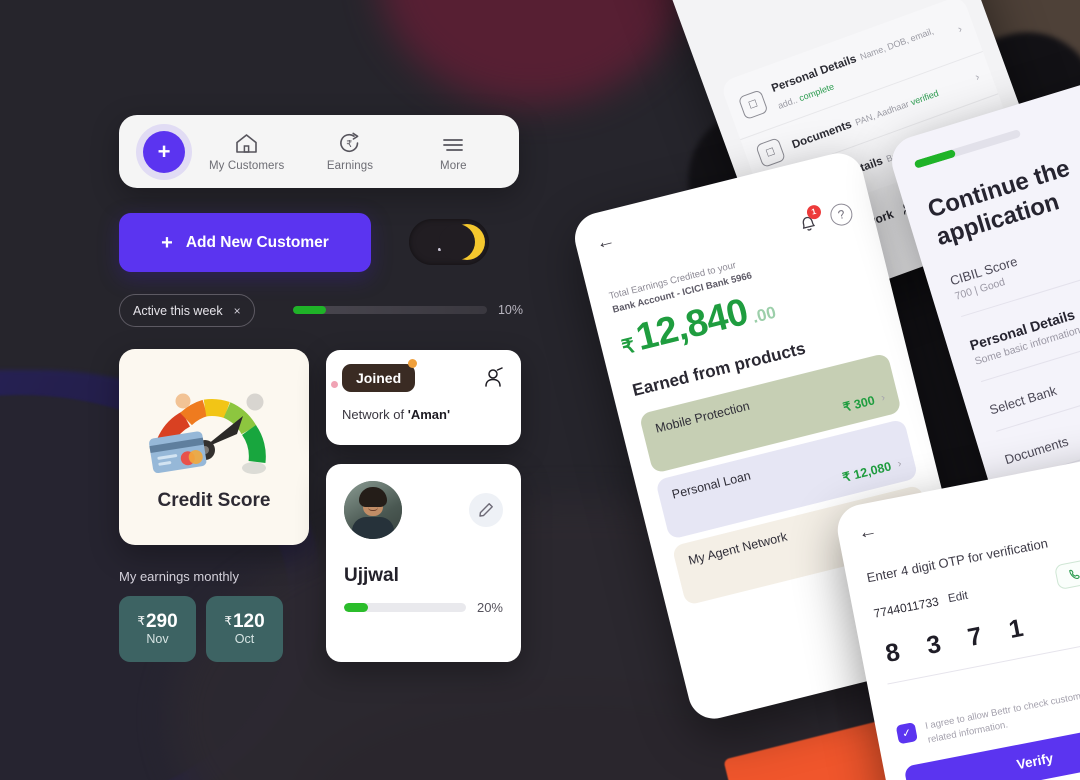 Image resolution: width=1080 pixels, height=780 pixels. Describe the element at coordinates (1073, 574) in the screenshot. I see `phone-call-icon` at that location.